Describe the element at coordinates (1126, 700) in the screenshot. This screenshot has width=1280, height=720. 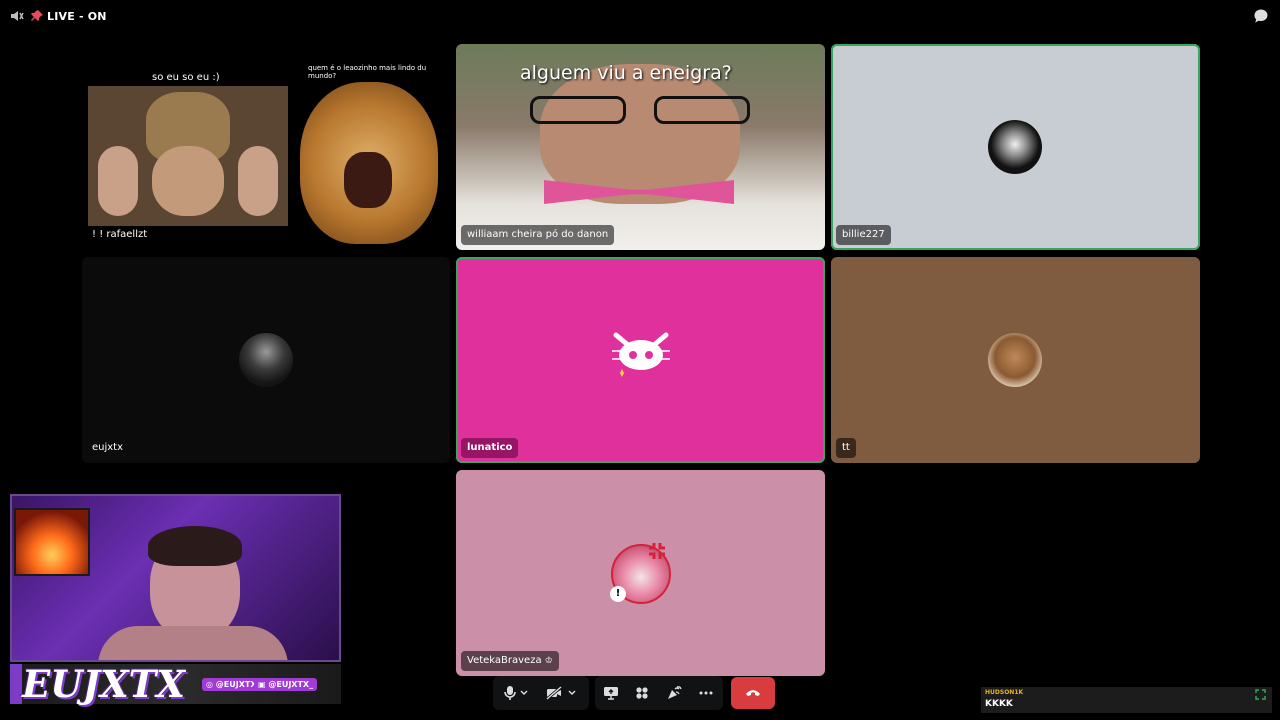
I see `chat-overlay: HUDSON1K KKKK` at that location.